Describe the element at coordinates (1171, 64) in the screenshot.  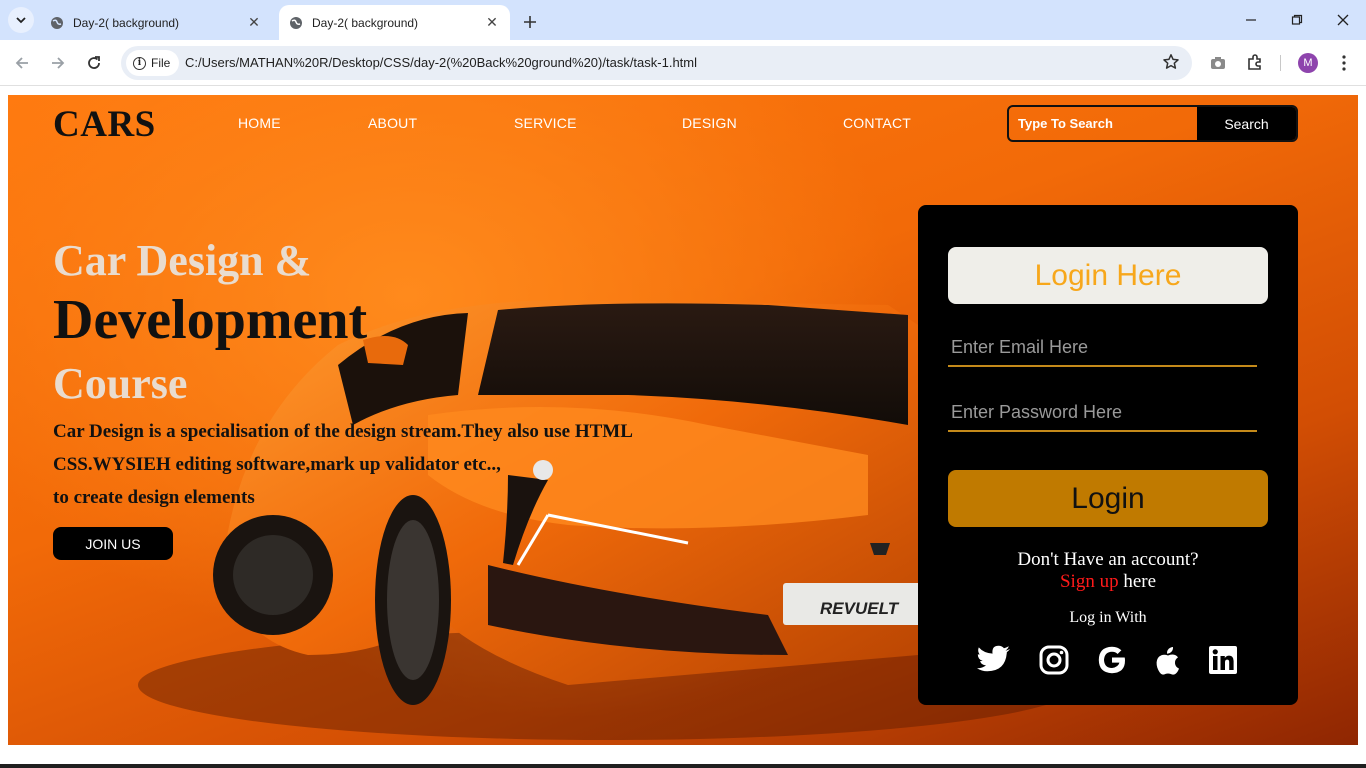
I see `bookmark-star-icon` at that location.